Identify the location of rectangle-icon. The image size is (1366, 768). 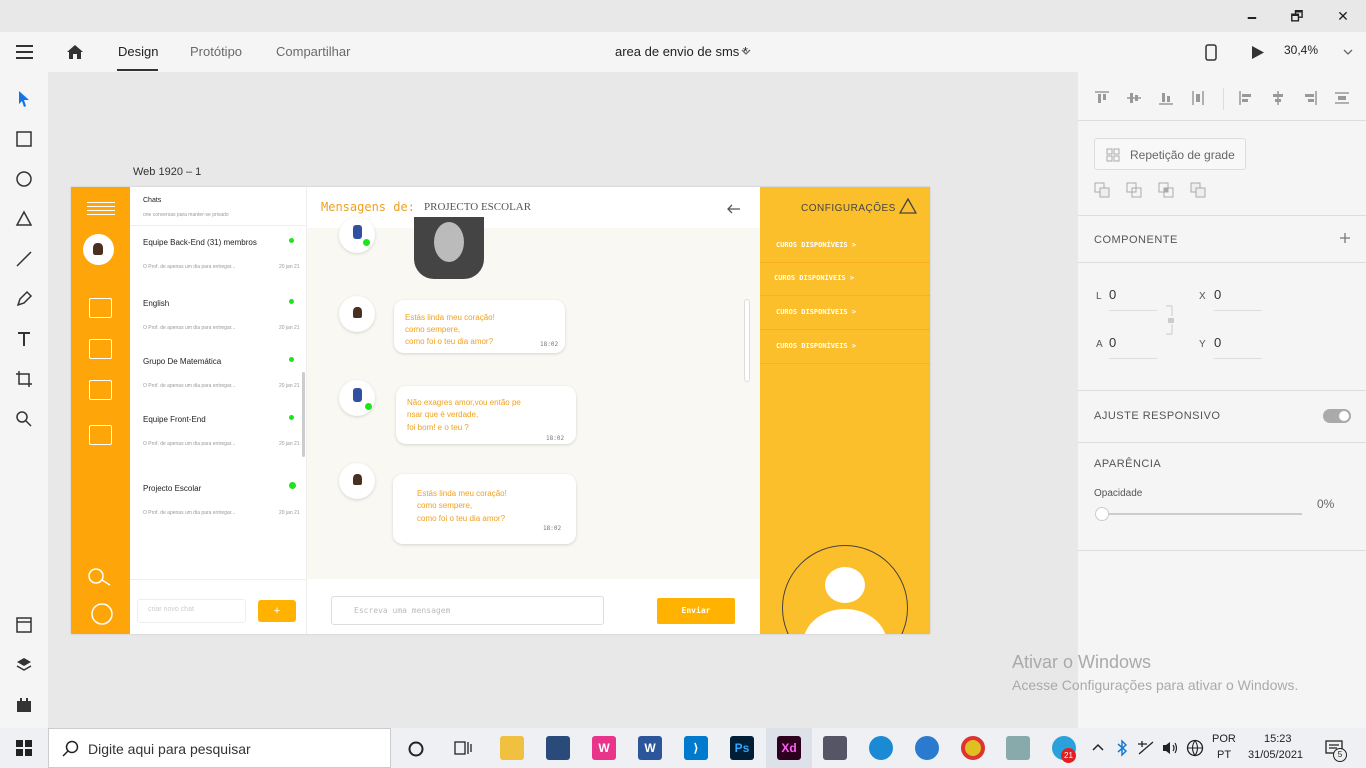
(24, 139).